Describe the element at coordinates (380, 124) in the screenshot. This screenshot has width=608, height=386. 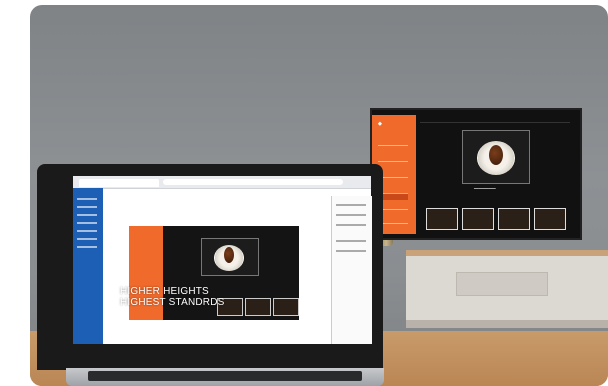
I see `tv-logo-icon: ◆` at that location.